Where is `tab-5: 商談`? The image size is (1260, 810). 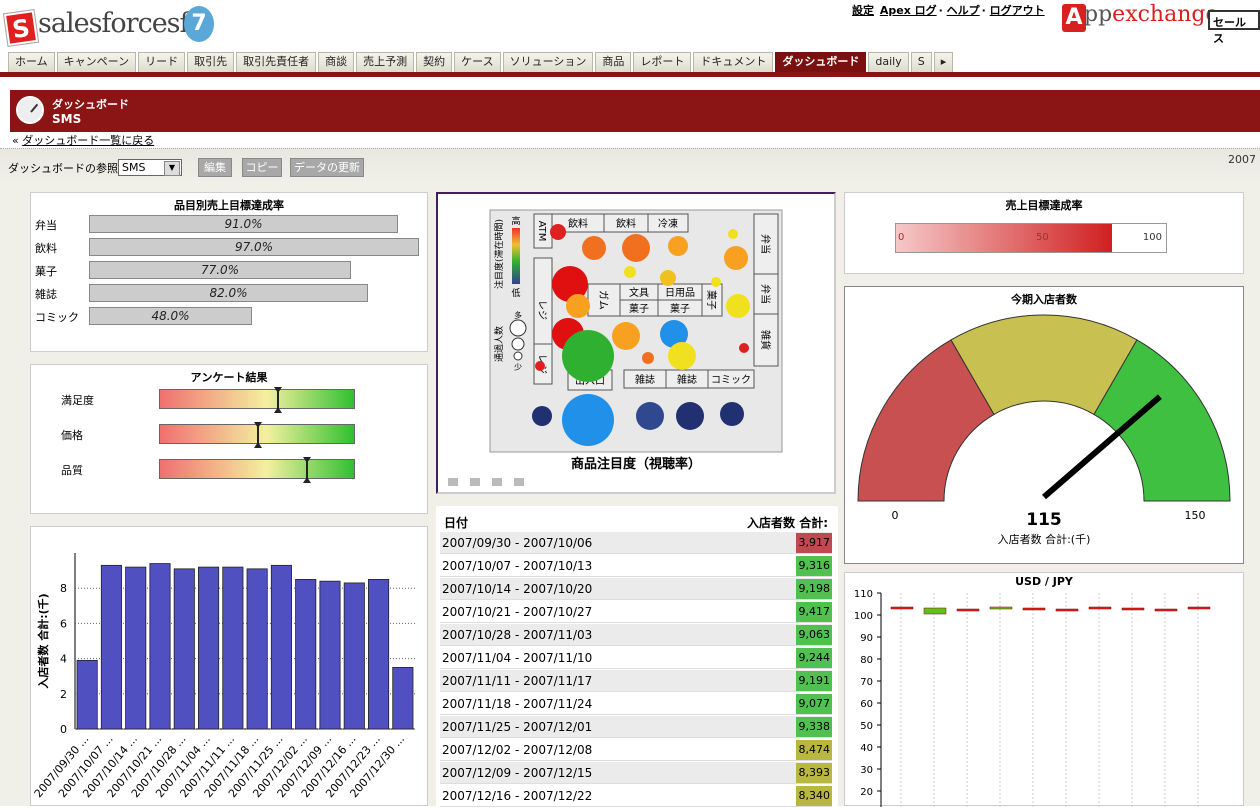 tab-5: 商談 is located at coordinates (336, 62).